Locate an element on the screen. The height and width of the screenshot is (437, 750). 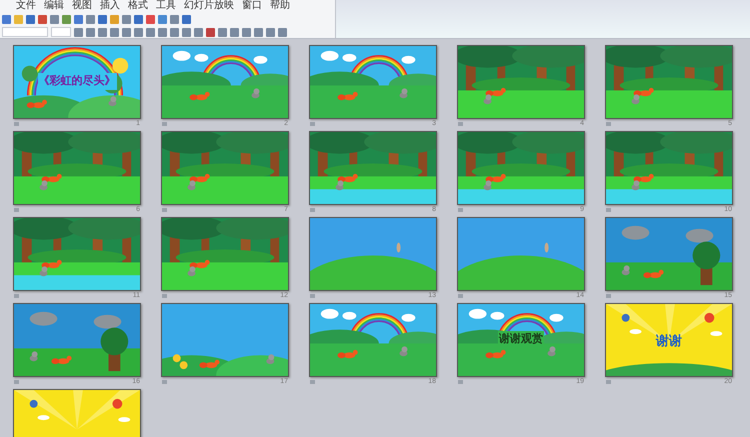
menu-item: 编辑 is located at coordinates (54, 6).